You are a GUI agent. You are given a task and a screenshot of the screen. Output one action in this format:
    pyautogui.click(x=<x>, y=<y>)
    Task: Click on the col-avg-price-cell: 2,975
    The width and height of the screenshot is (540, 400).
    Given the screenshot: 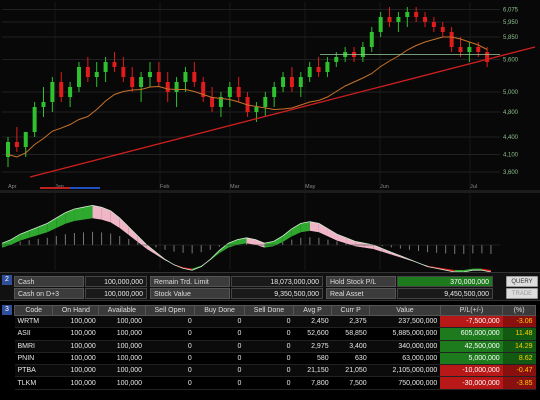 What is the action you would take?
    pyautogui.click(x=312, y=346)
    